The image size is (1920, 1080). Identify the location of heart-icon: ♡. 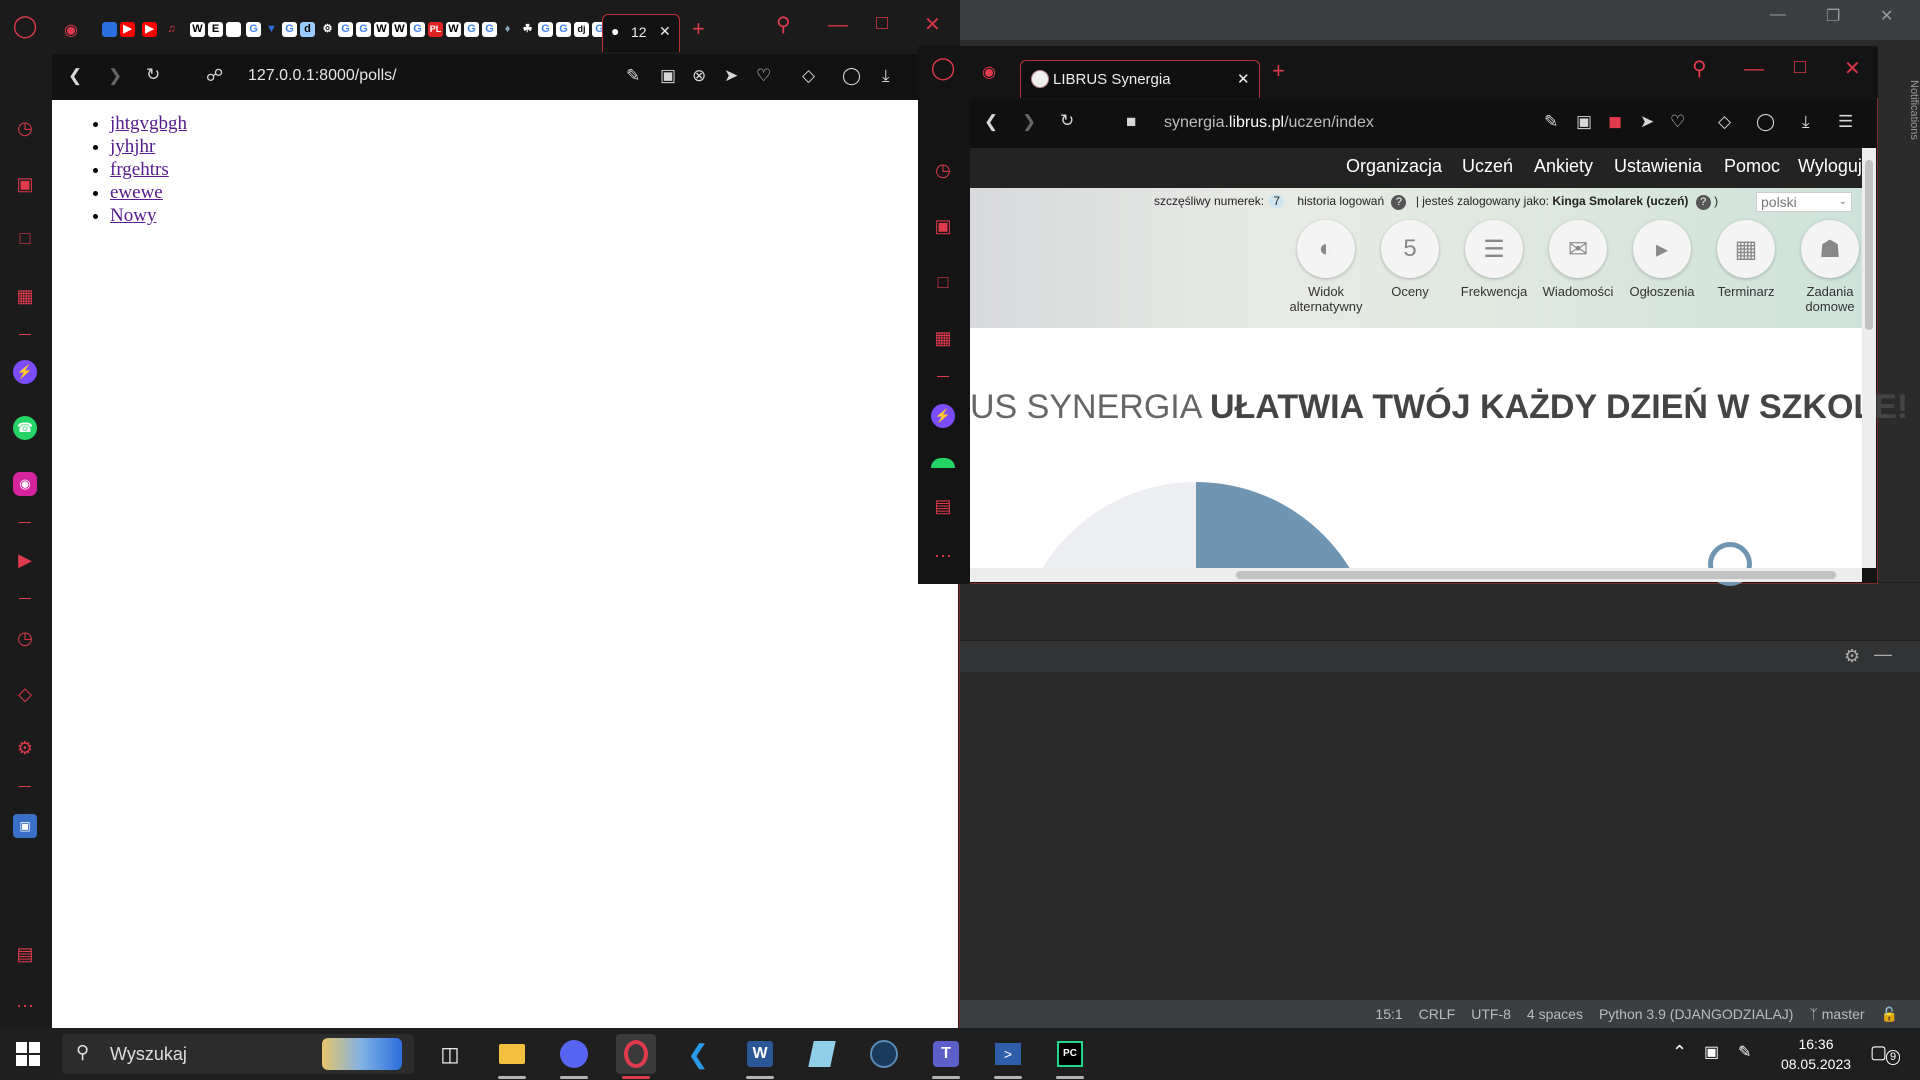
(1677, 122).